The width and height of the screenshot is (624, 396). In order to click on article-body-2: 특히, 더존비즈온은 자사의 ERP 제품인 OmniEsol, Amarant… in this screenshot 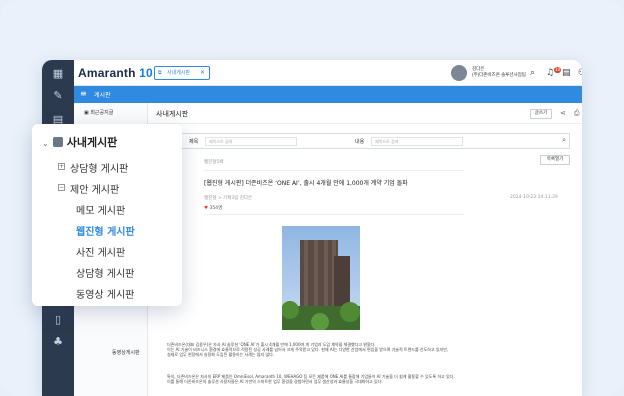, I will do `click(311, 379)`.